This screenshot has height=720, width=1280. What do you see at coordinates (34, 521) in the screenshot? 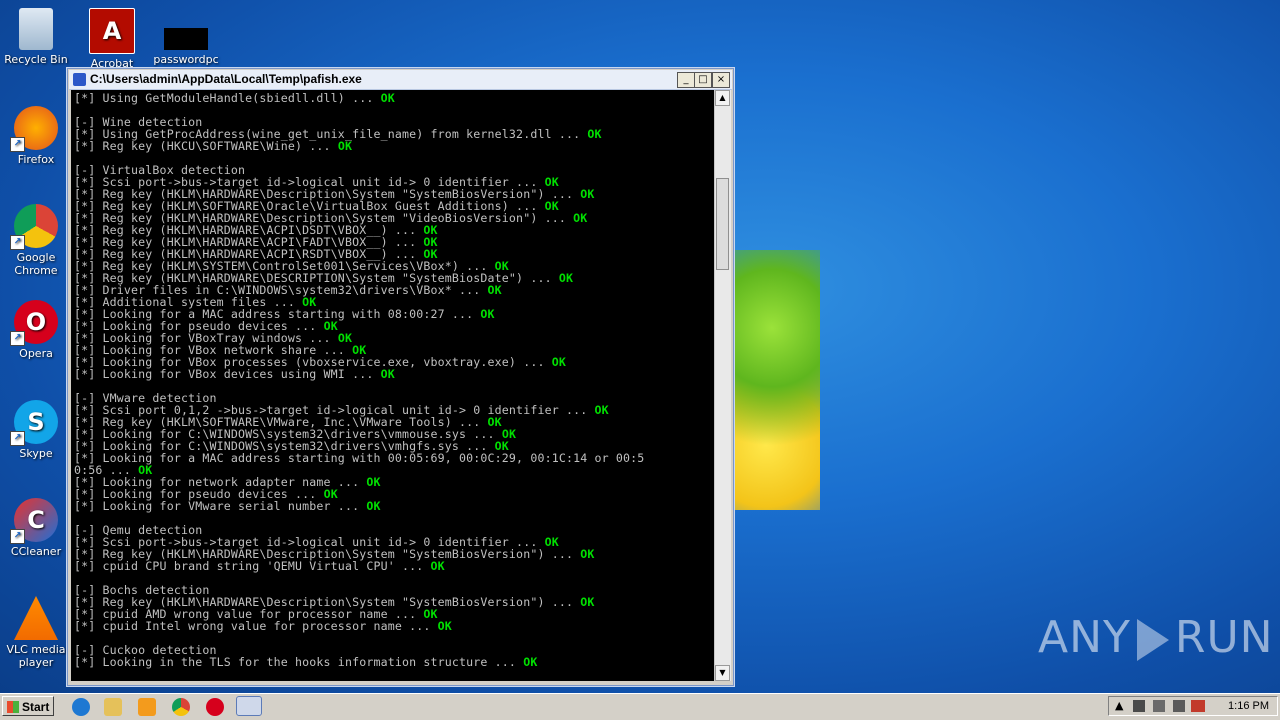
I see `ccleaner-icon: C ↗` at bounding box center [34, 521].